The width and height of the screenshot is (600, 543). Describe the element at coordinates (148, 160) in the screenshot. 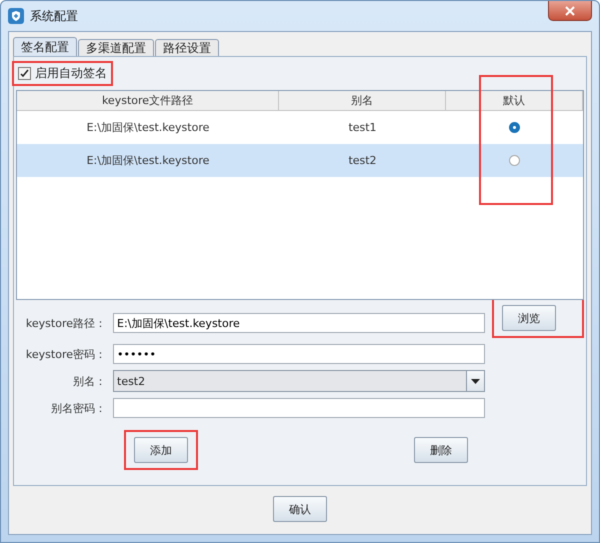

I see `table-cell: E:\加固保\test.keystore` at that location.